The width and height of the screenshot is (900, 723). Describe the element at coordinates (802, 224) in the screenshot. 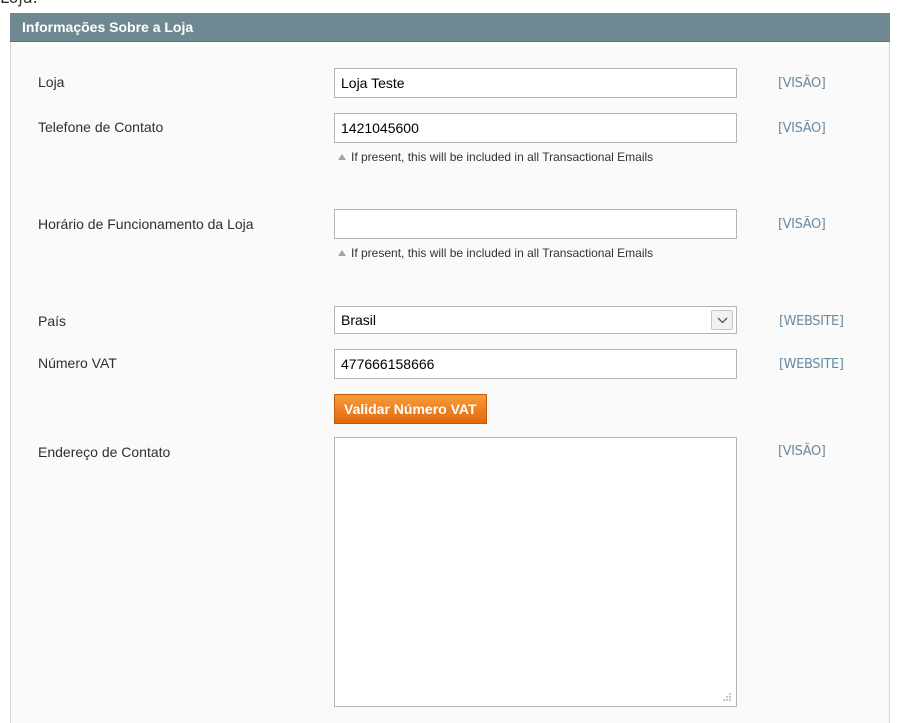

I see `store-hours-scope: [VISÃO]` at that location.